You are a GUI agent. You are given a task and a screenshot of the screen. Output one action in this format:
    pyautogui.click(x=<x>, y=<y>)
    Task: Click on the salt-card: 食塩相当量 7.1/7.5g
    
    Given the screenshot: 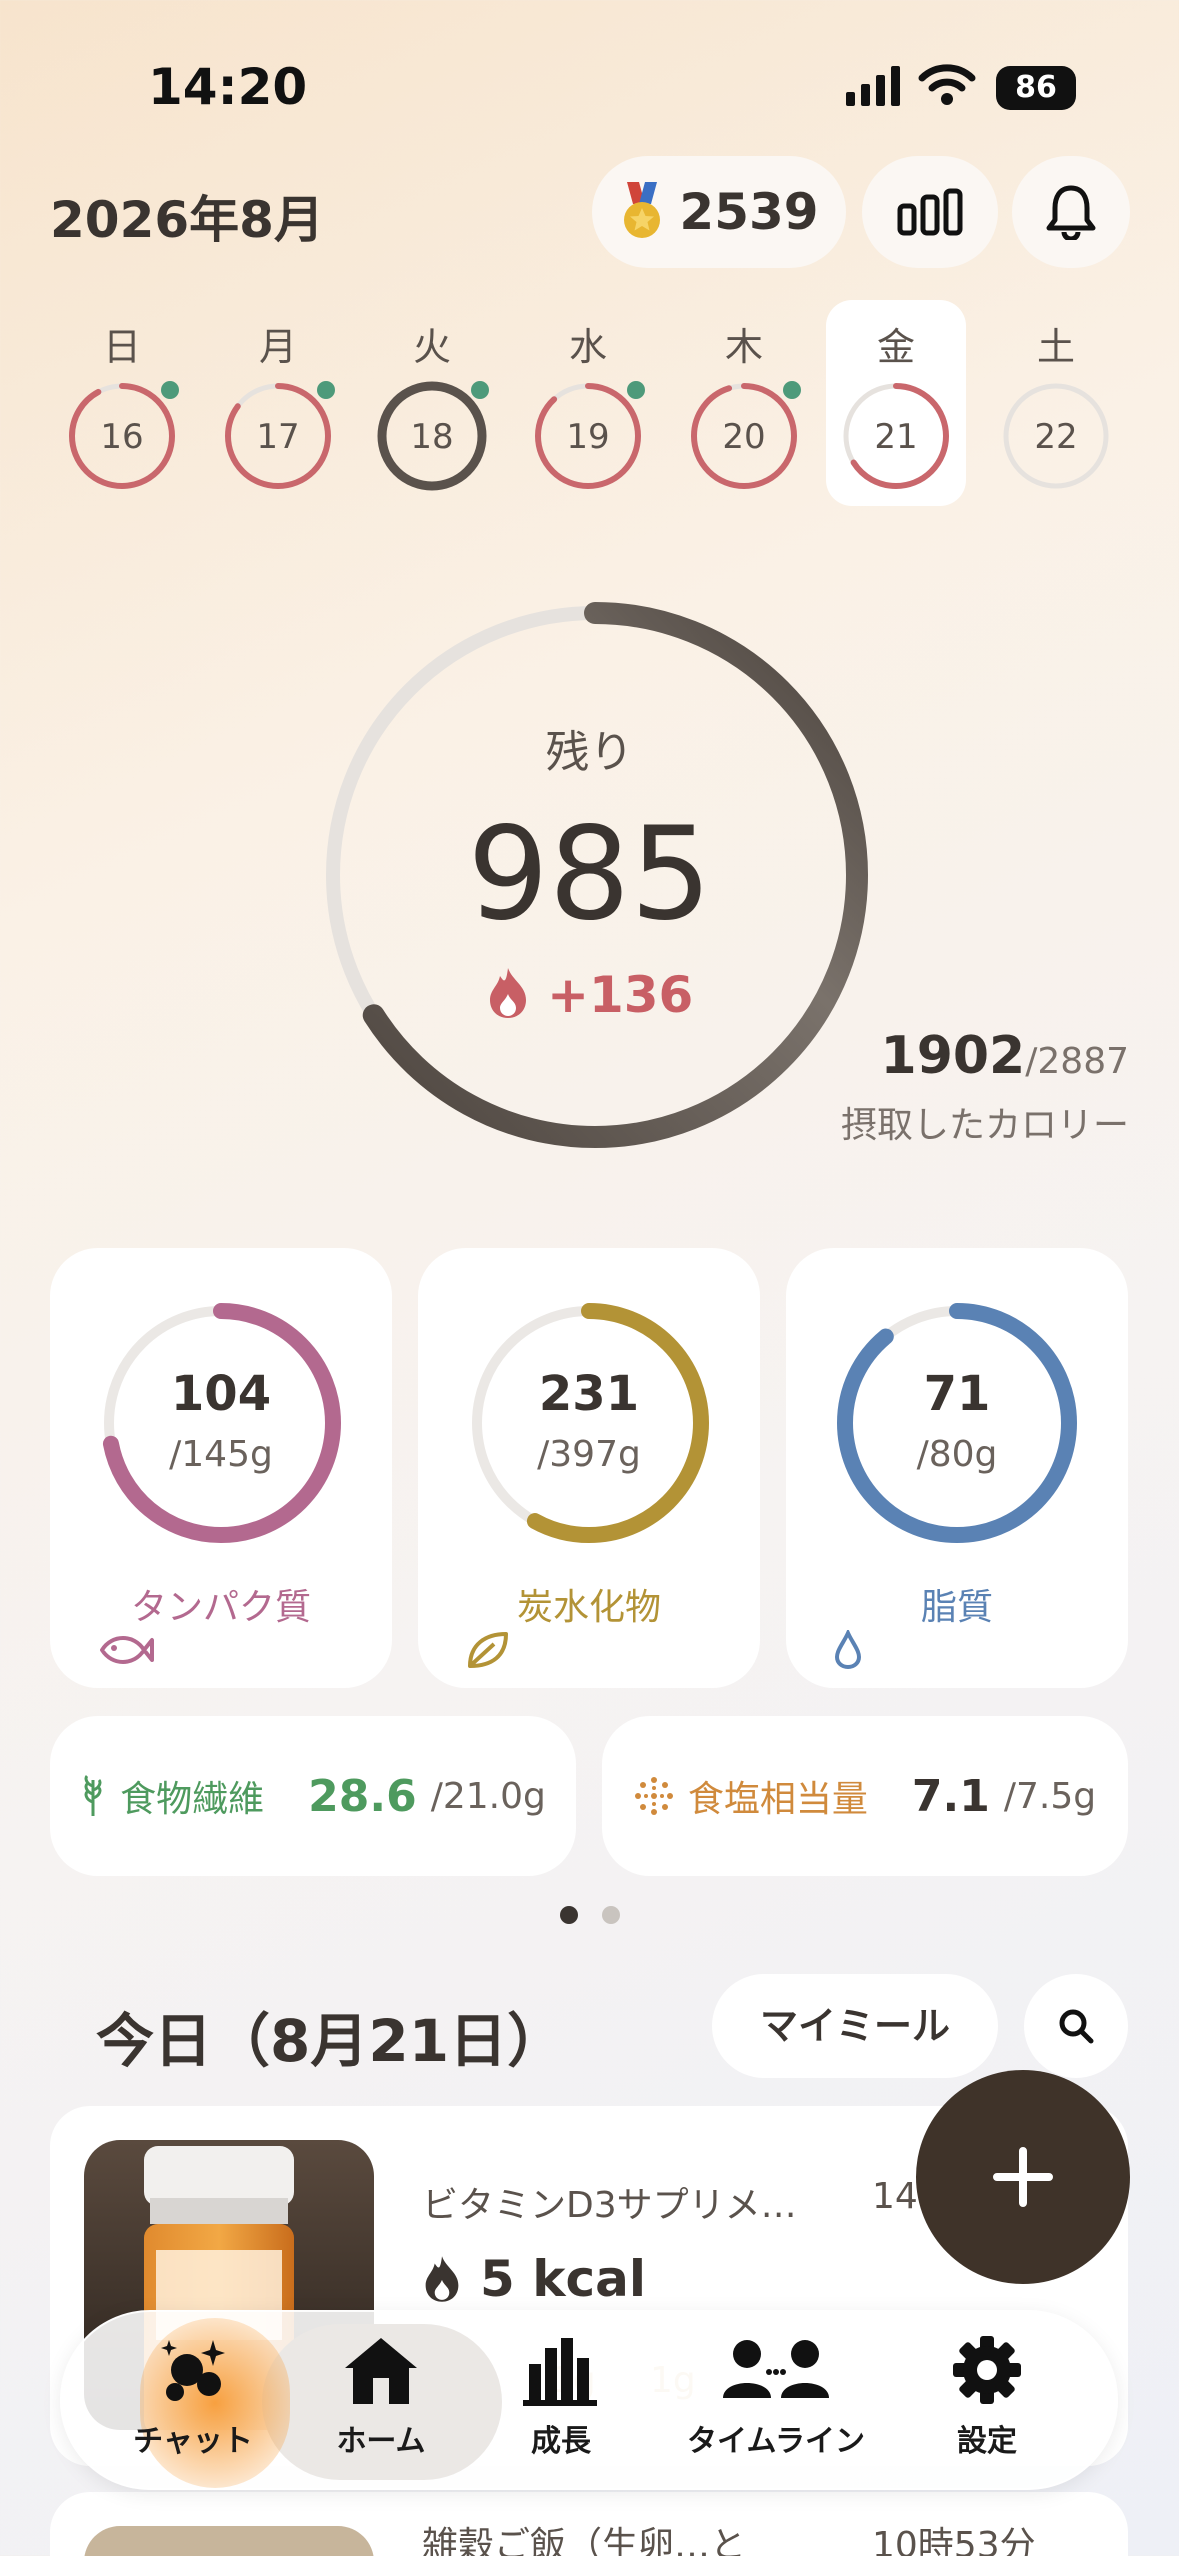 What is the action you would take?
    pyautogui.click(x=865, y=1796)
    